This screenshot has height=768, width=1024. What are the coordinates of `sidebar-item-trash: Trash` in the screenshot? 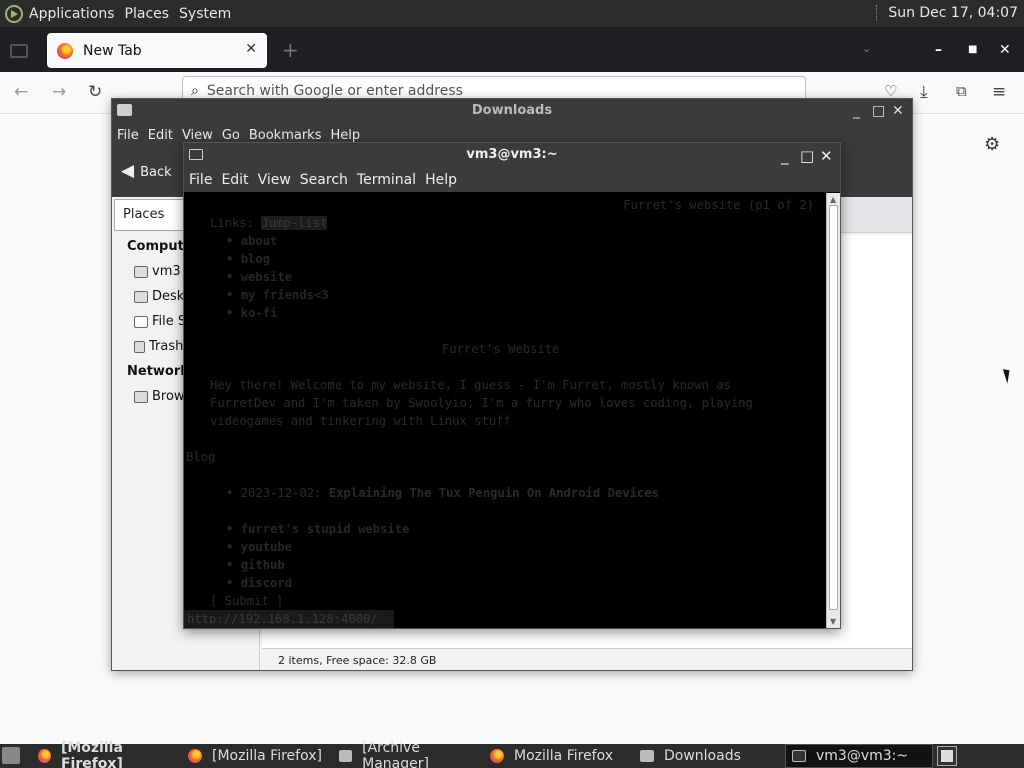 It's located at (158, 346).